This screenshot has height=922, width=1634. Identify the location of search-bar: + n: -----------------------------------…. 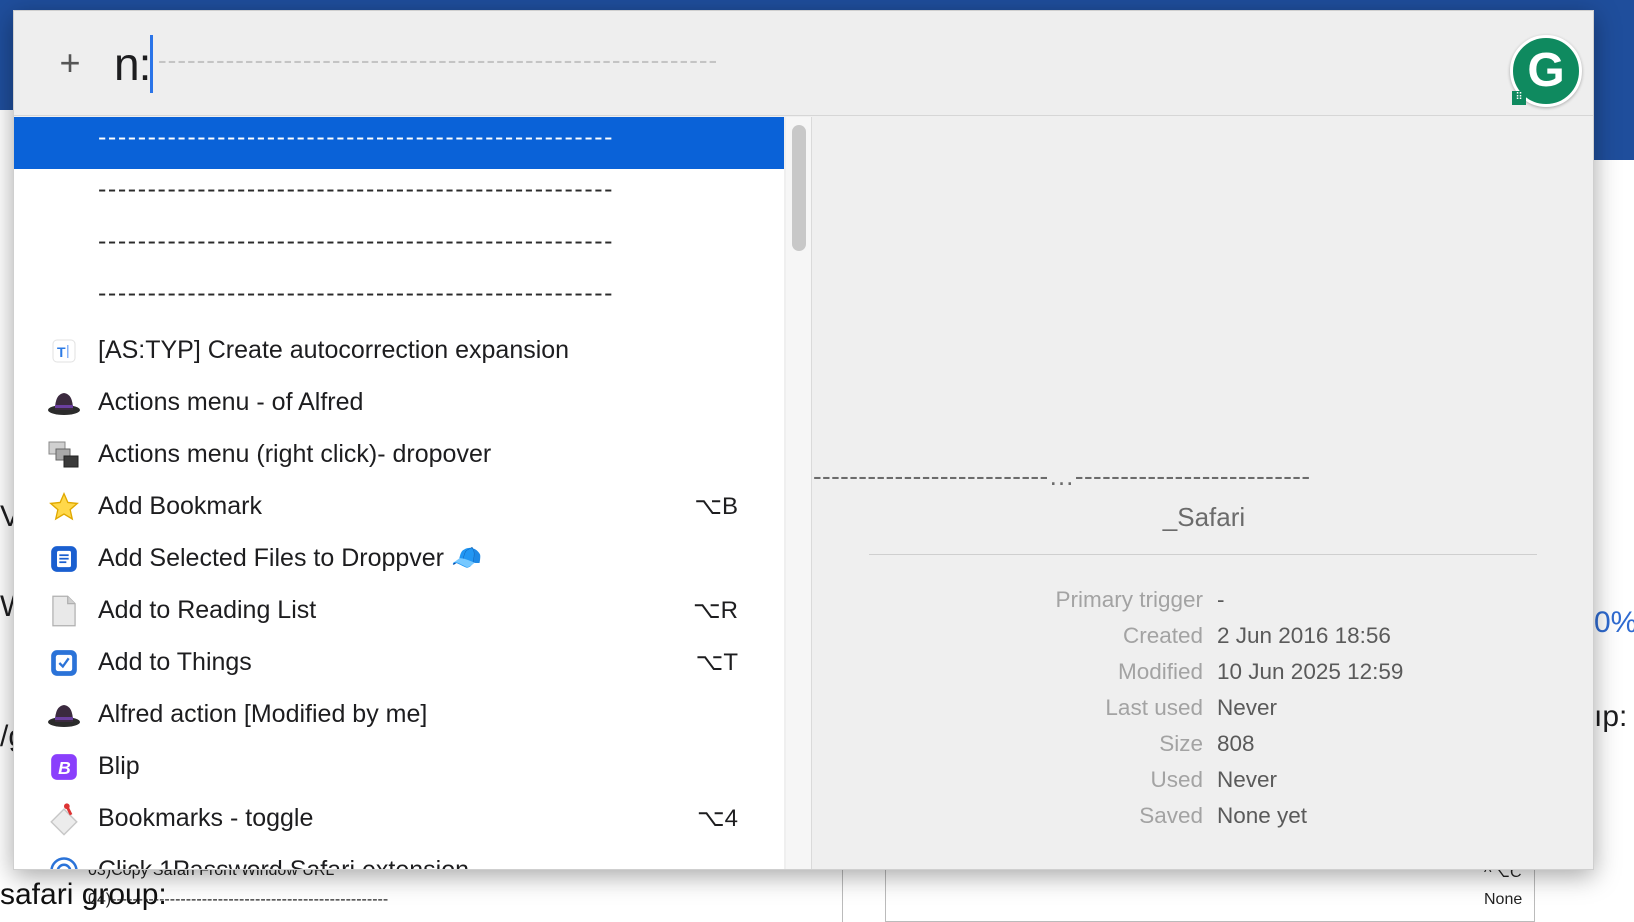
(803, 63).